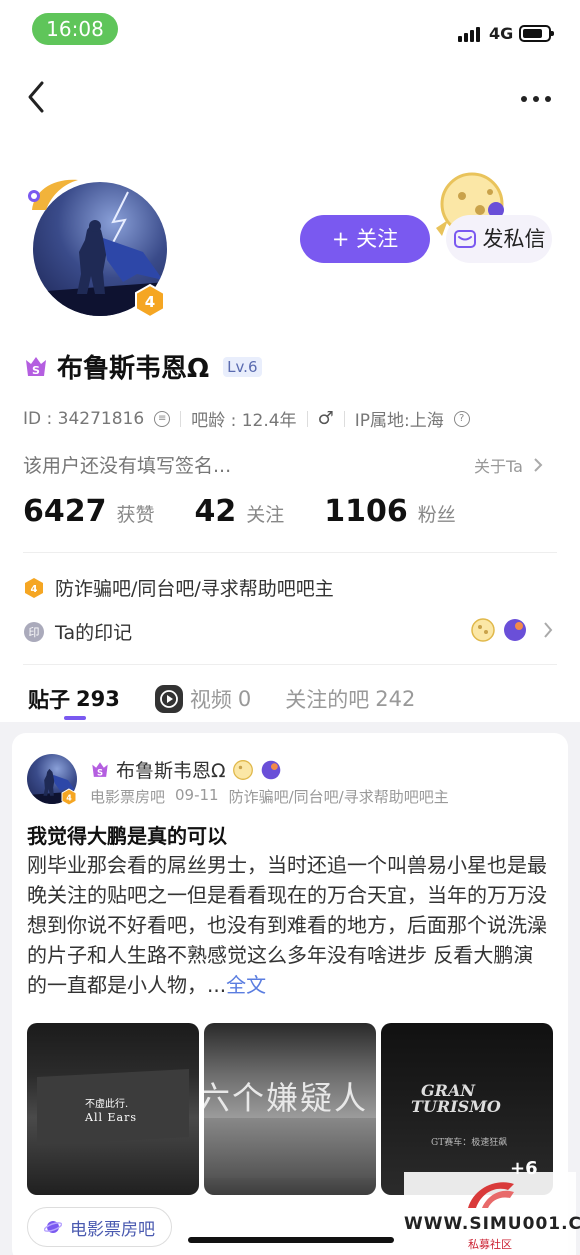 The image size is (580, 1255). I want to click on network-type: 4G, so click(501, 33).